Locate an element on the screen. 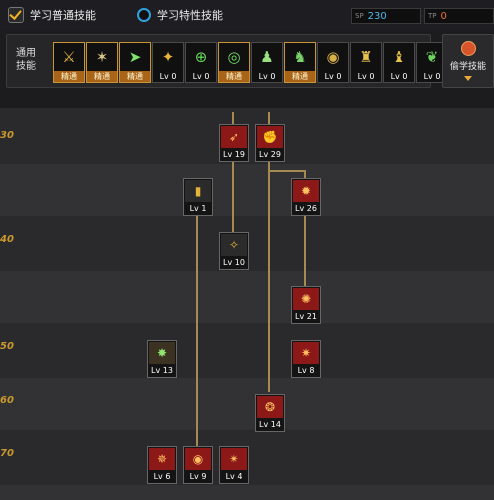  tab-trait-skills: 学习特性技能 is located at coordinates (180, 15).